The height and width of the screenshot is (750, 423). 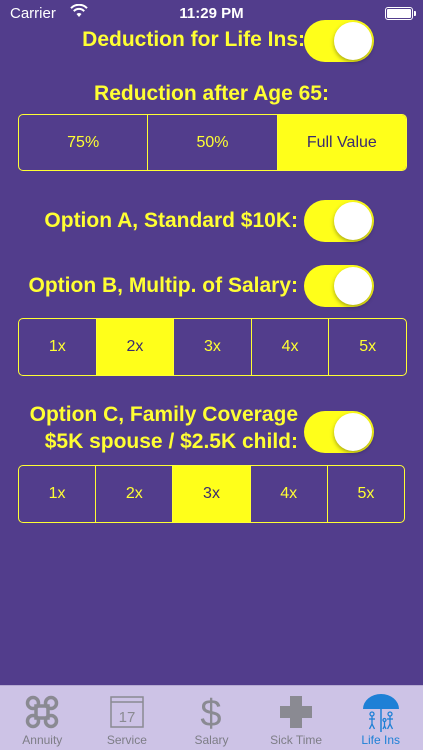 I want to click on option-a-toggle, so click(x=339, y=221).